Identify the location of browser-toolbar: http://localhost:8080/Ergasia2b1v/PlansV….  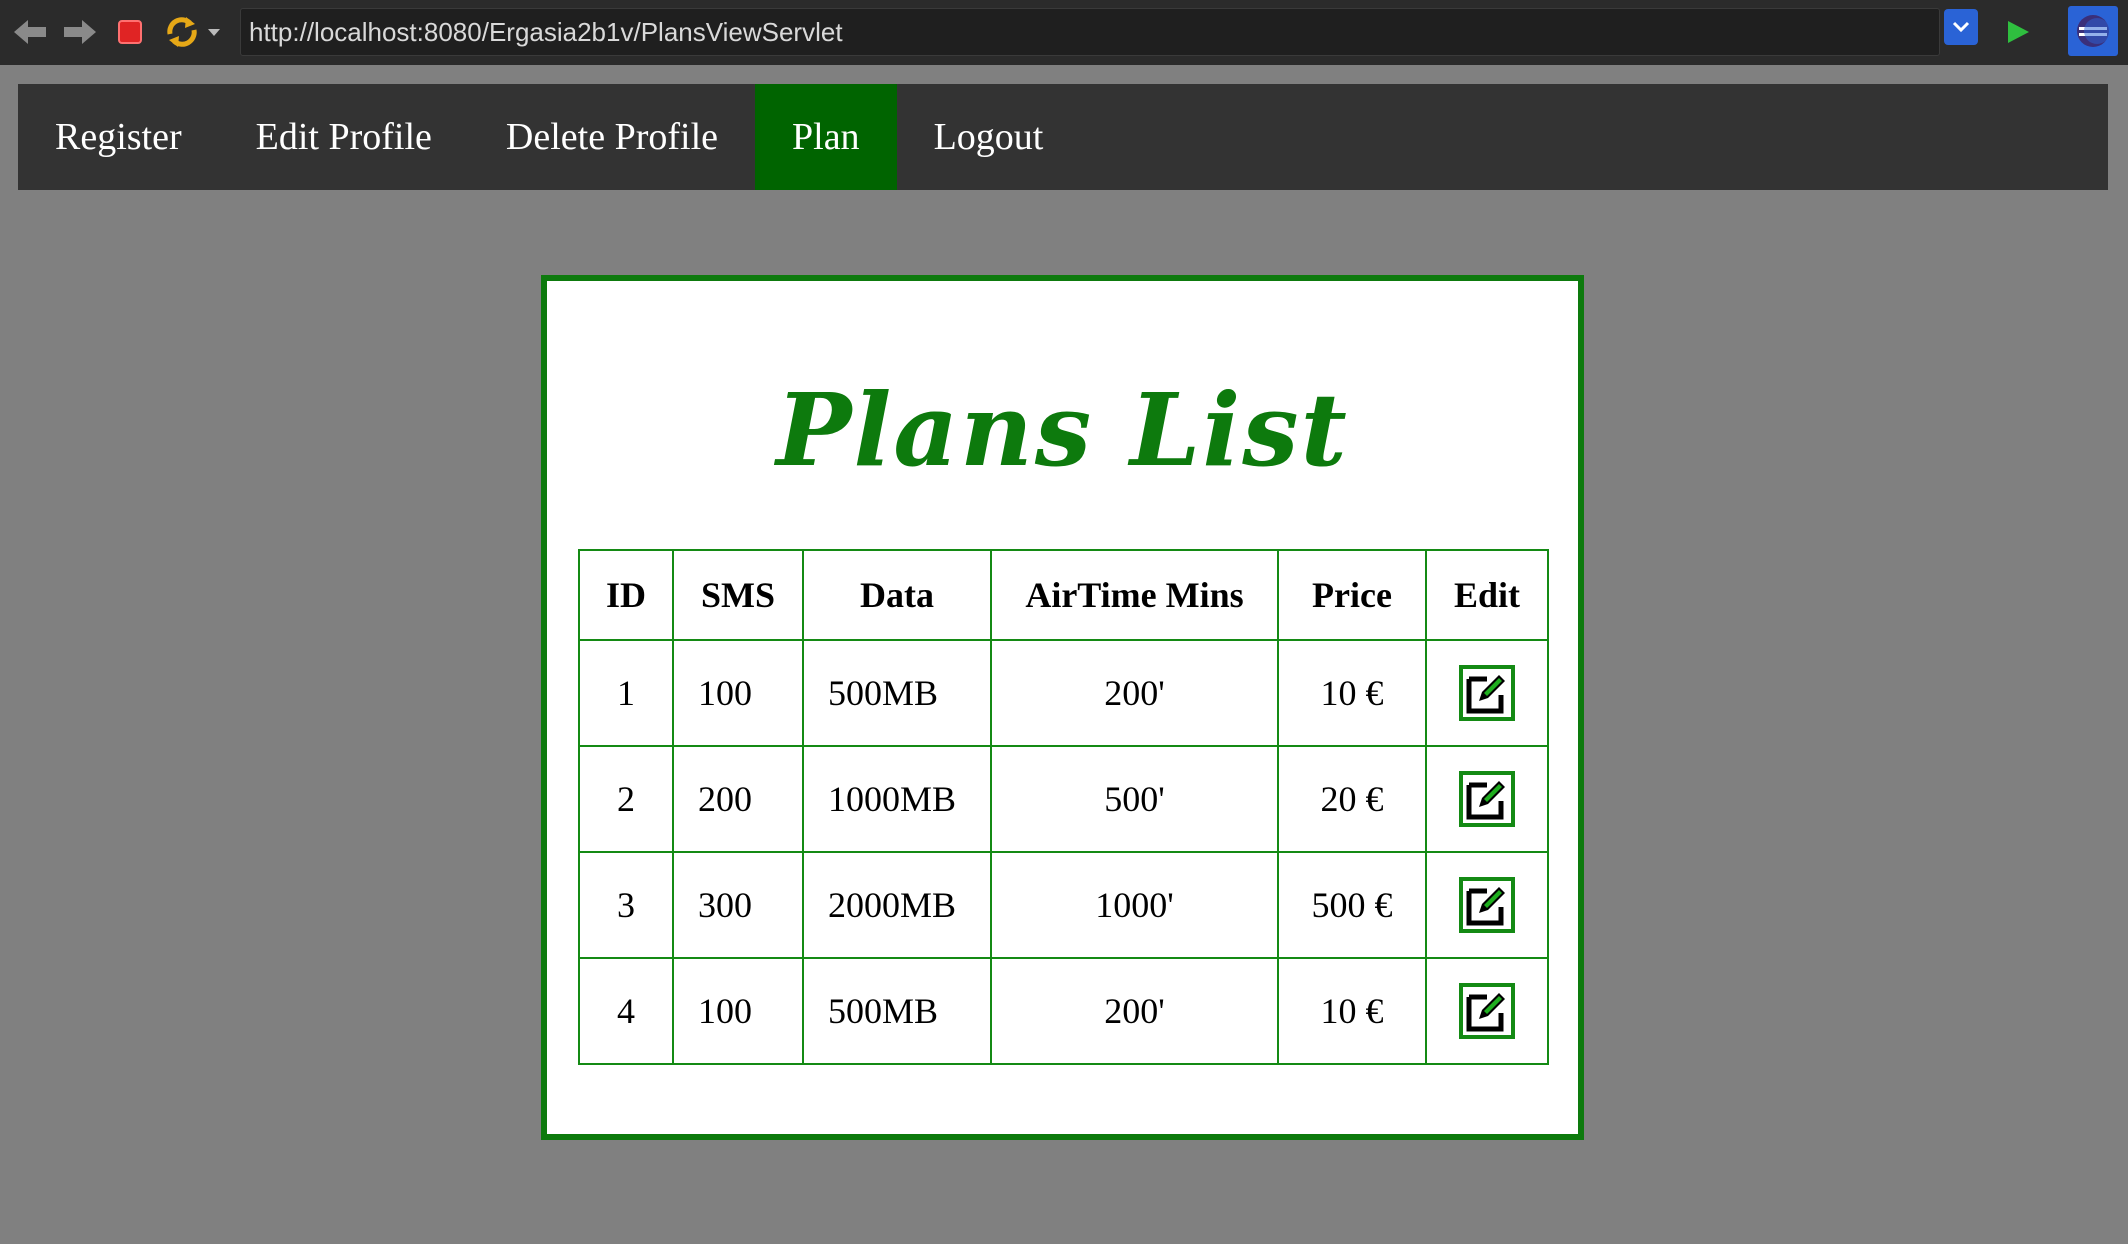
(1064, 32).